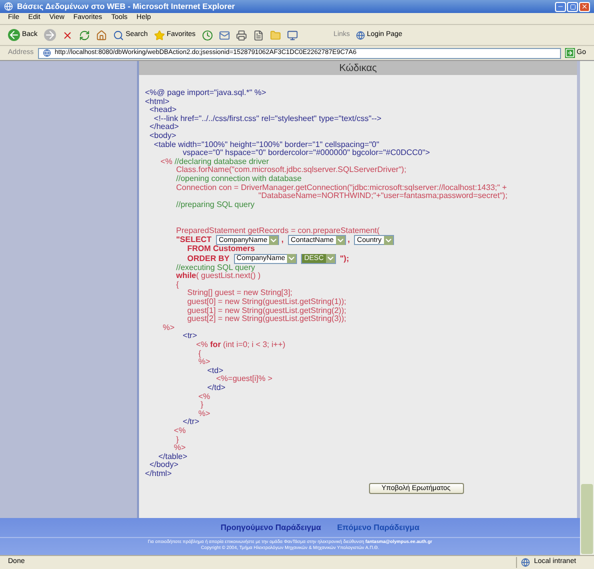  Describe the element at coordinates (207, 35) in the screenshot. I see `history-icon` at that location.